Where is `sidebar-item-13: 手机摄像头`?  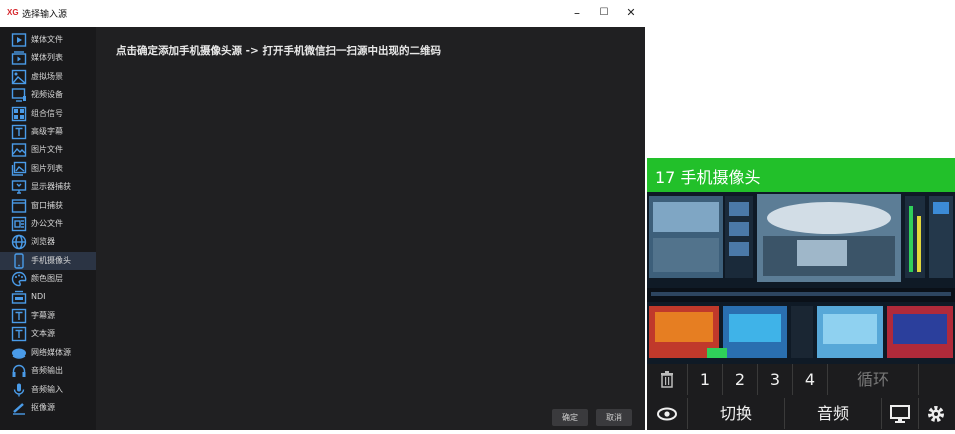
sidebar-item-13: 手机摄像头 is located at coordinates (48, 260).